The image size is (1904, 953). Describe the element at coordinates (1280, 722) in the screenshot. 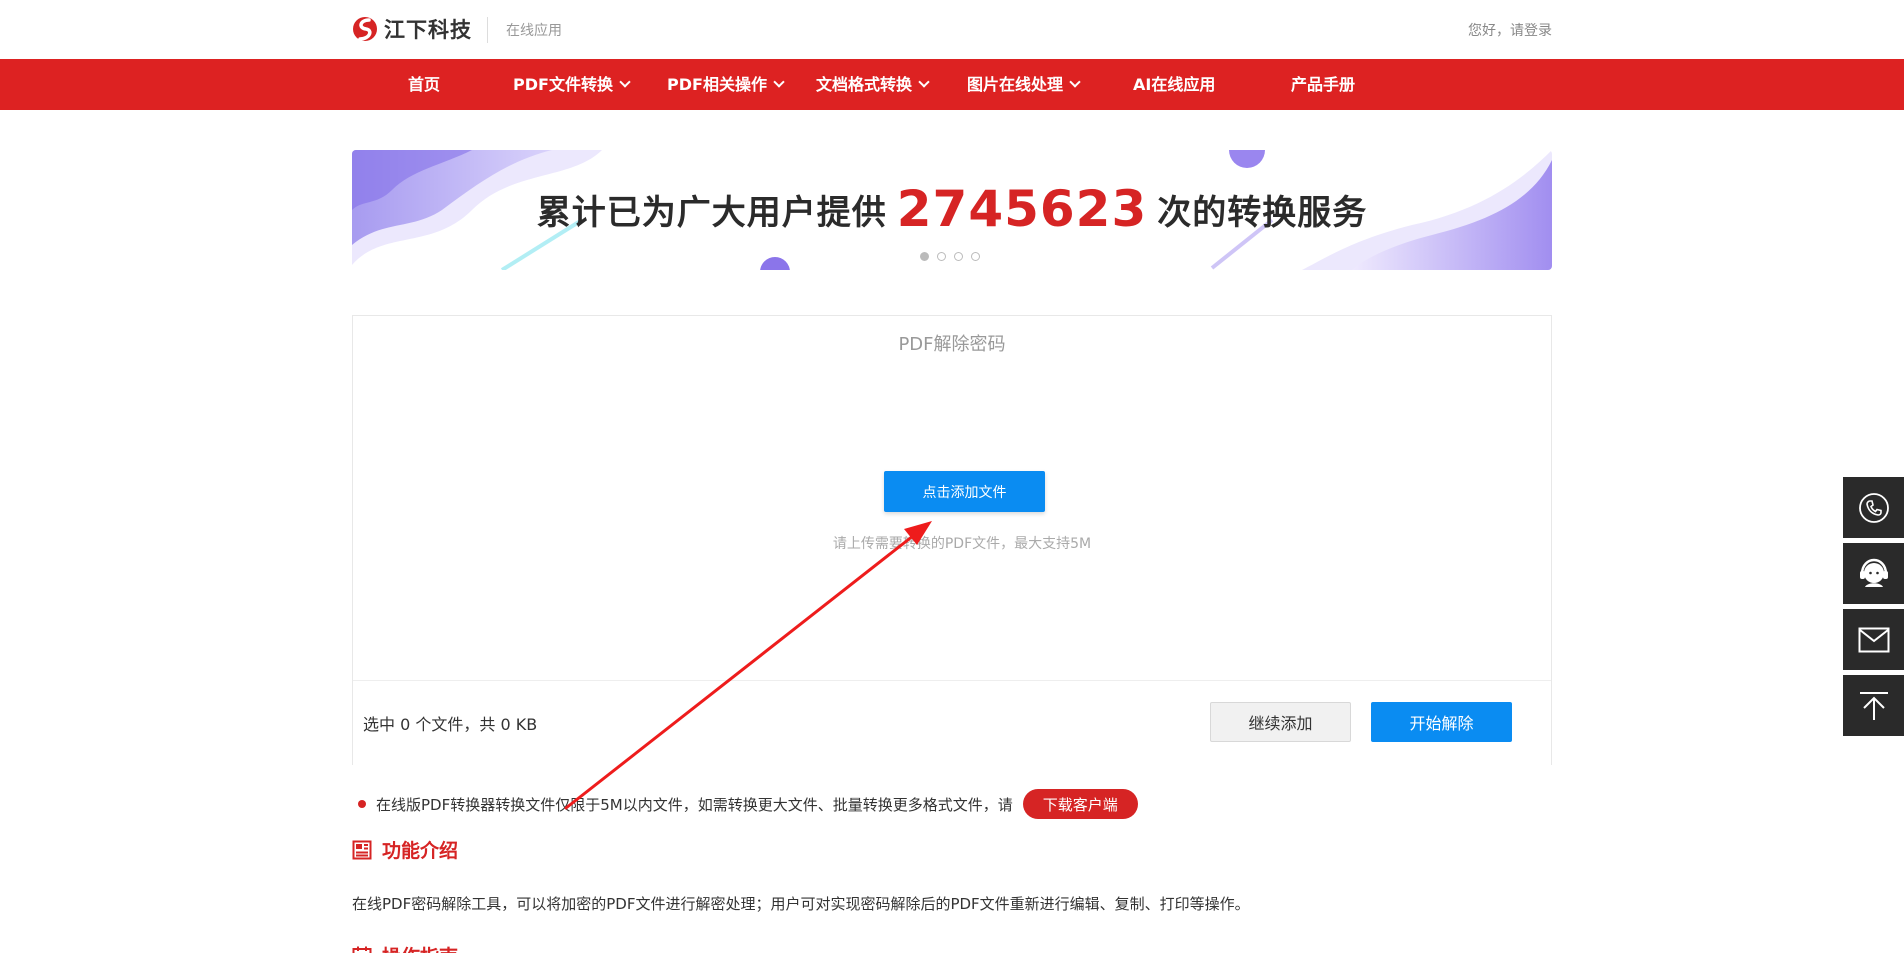

I see `continue-add-button: 继续添加` at that location.